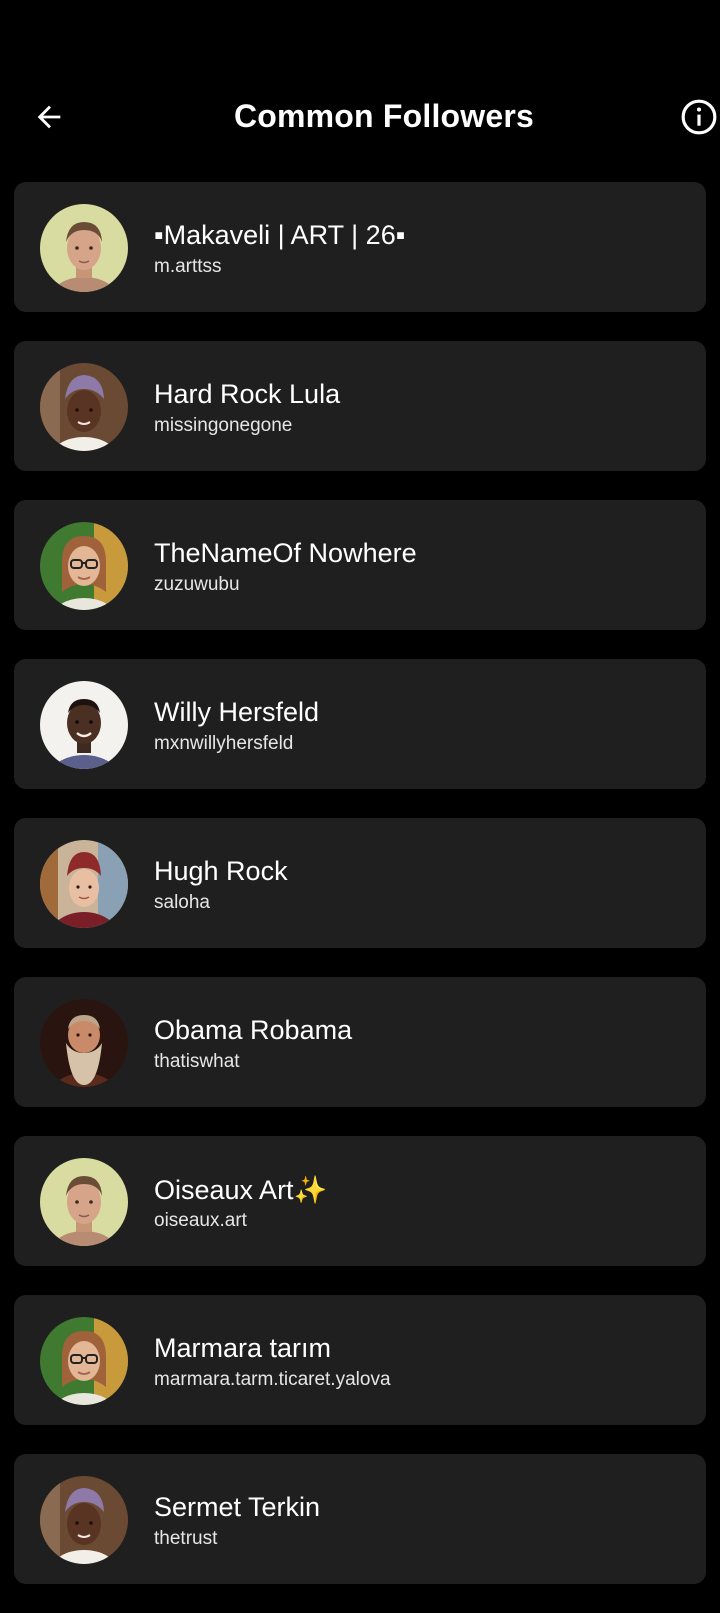 Image resolution: width=720 pixels, height=1613 pixels. What do you see at coordinates (221, 871) in the screenshot?
I see `display-name: Hugh Rock` at bounding box center [221, 871].